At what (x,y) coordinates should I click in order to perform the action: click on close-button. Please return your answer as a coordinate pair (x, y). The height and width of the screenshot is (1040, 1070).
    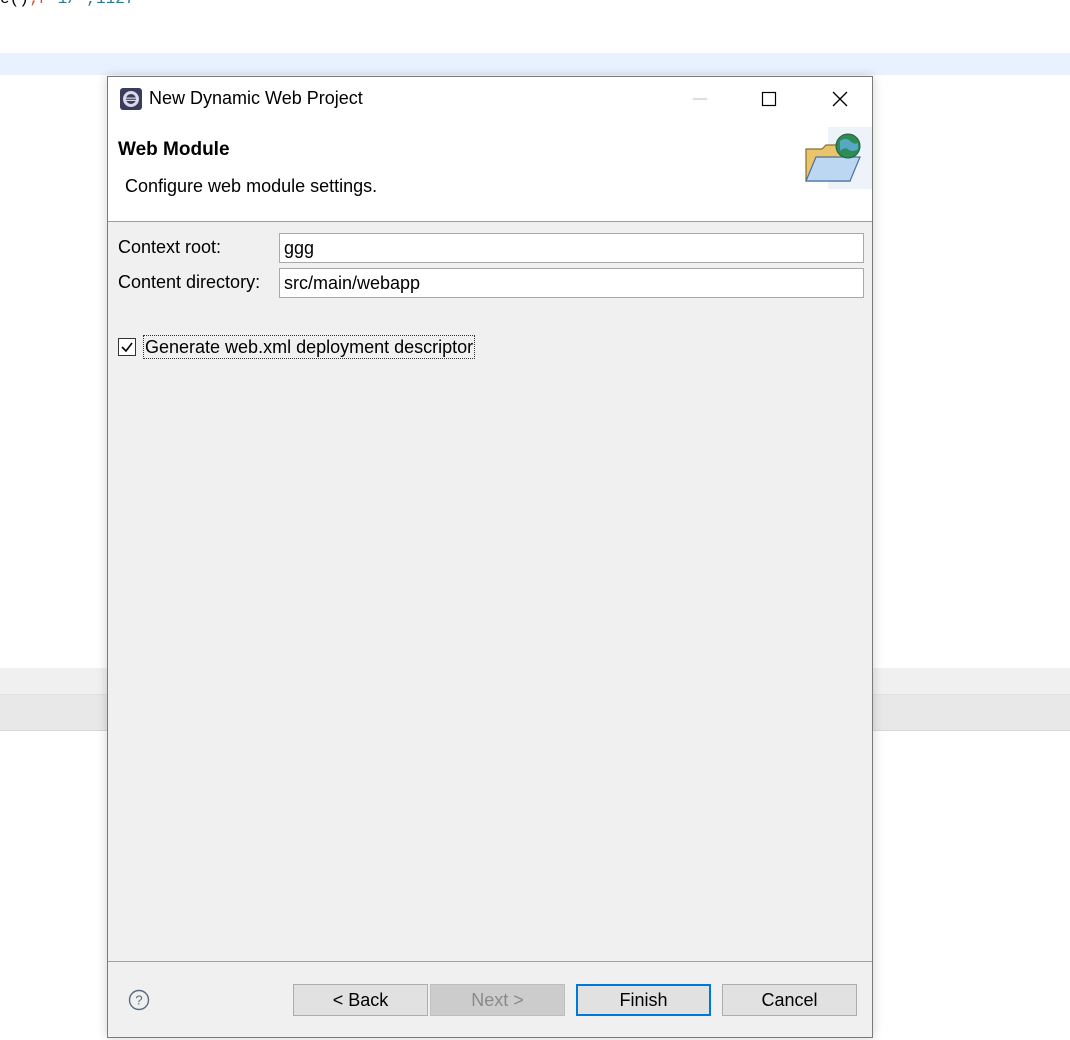
    Looking at the image, I should click on (840, 99).